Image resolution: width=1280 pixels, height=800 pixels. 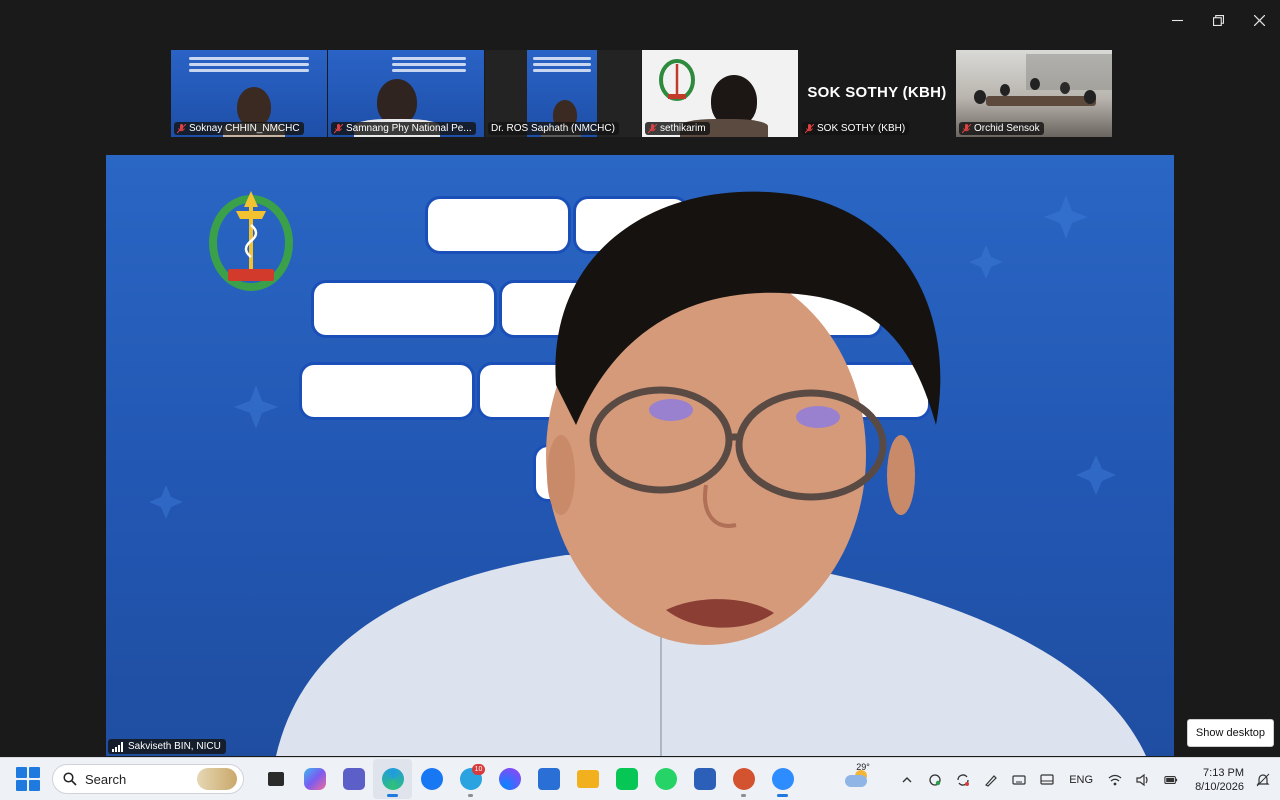 What do you see at coordinates (1230, 733) in the screenshot?
I see `show-desktop-tooltip: Show desktop` at bounding box center [1230, 733].